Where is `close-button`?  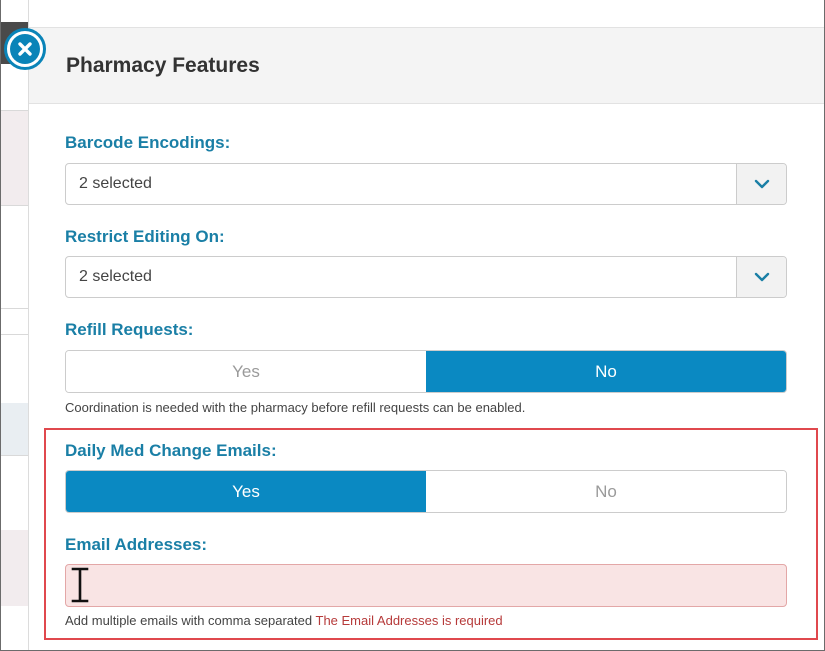
close-button is located at coordinates (25, 49).